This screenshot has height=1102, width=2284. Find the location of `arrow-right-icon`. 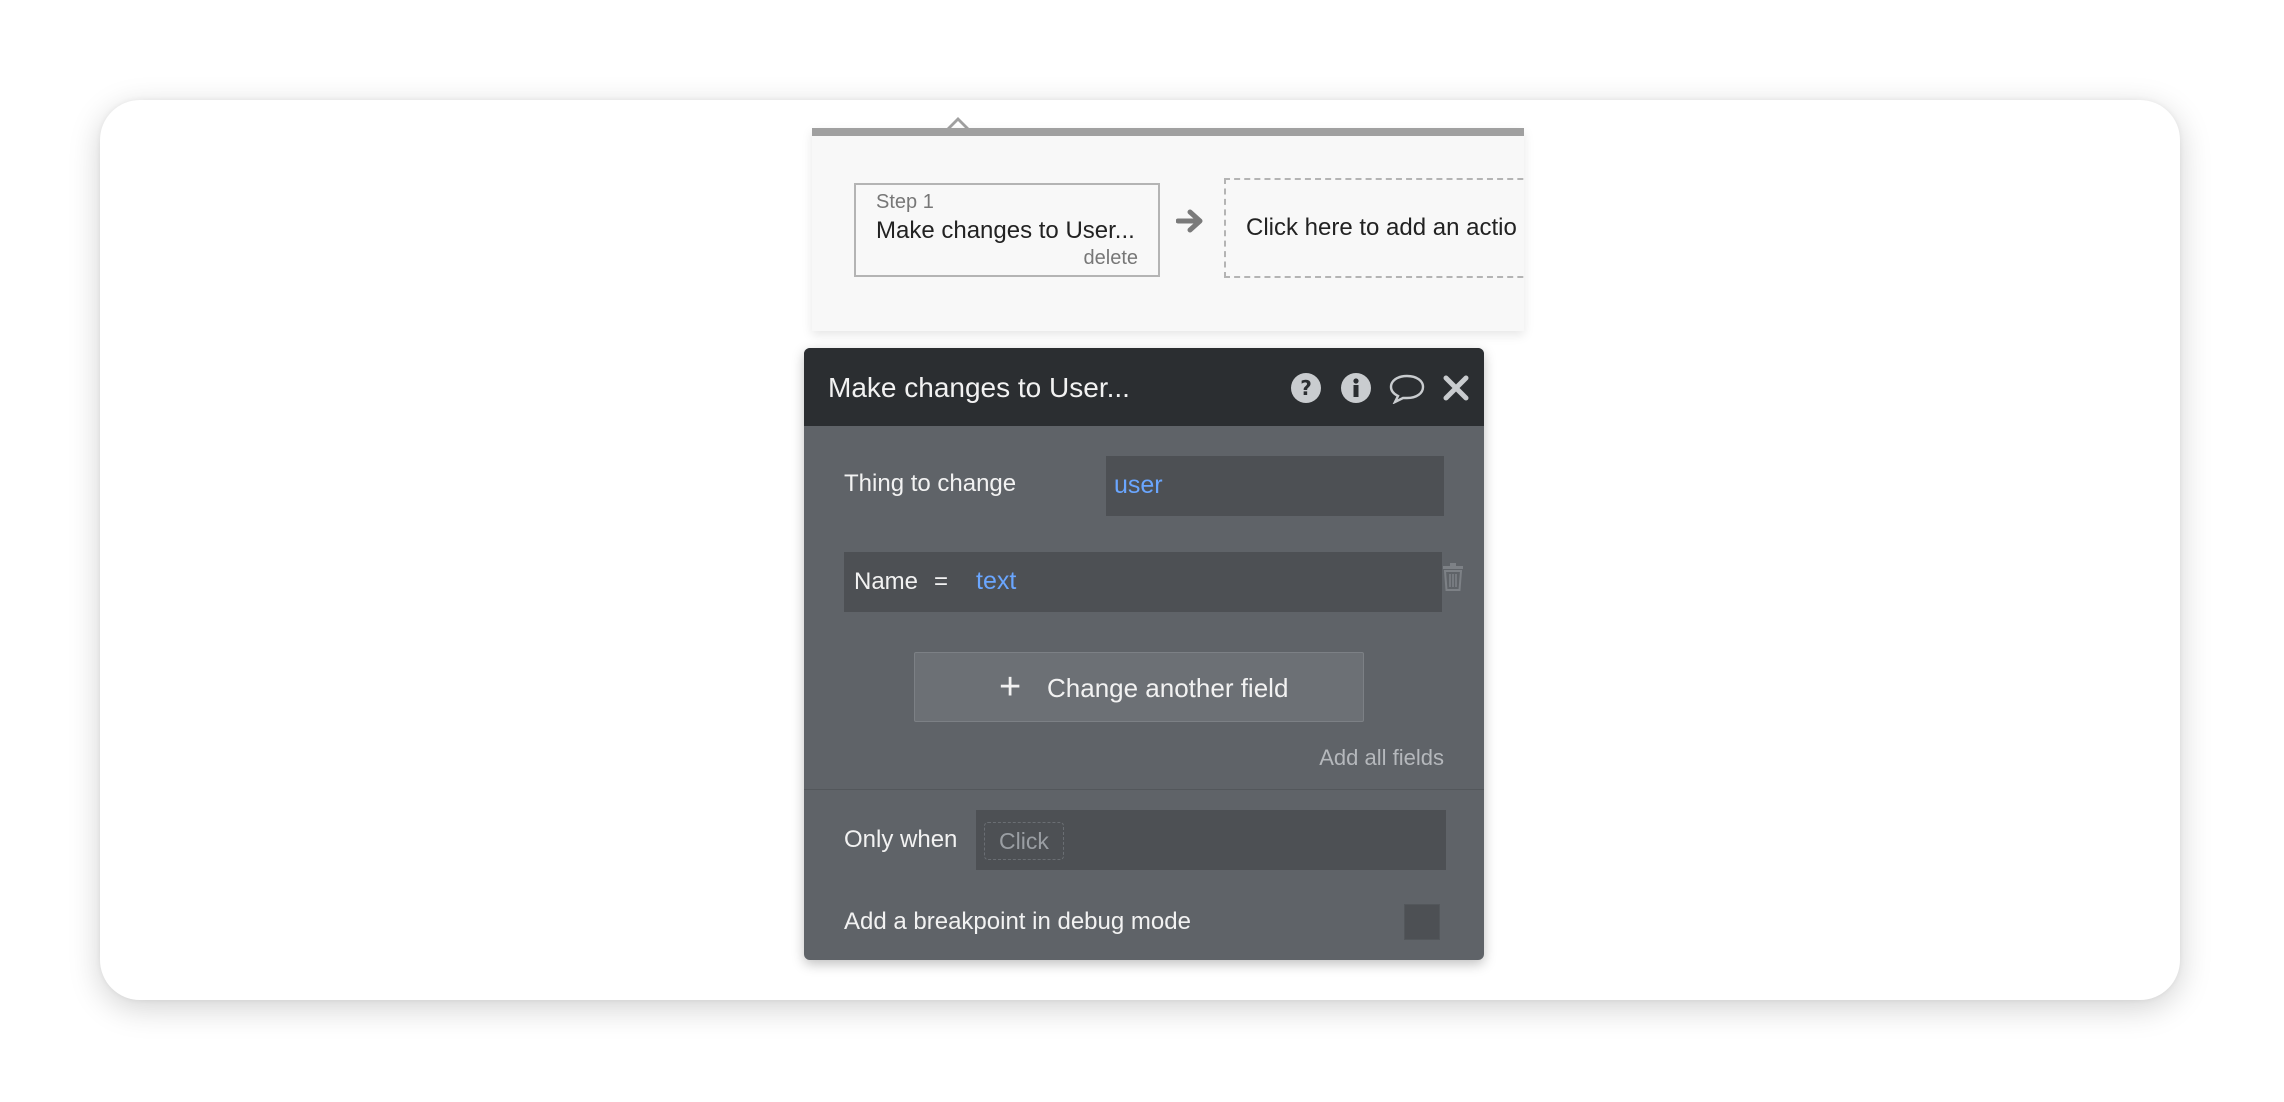

arrow-right-icon is located at coordinates (1189, 221).